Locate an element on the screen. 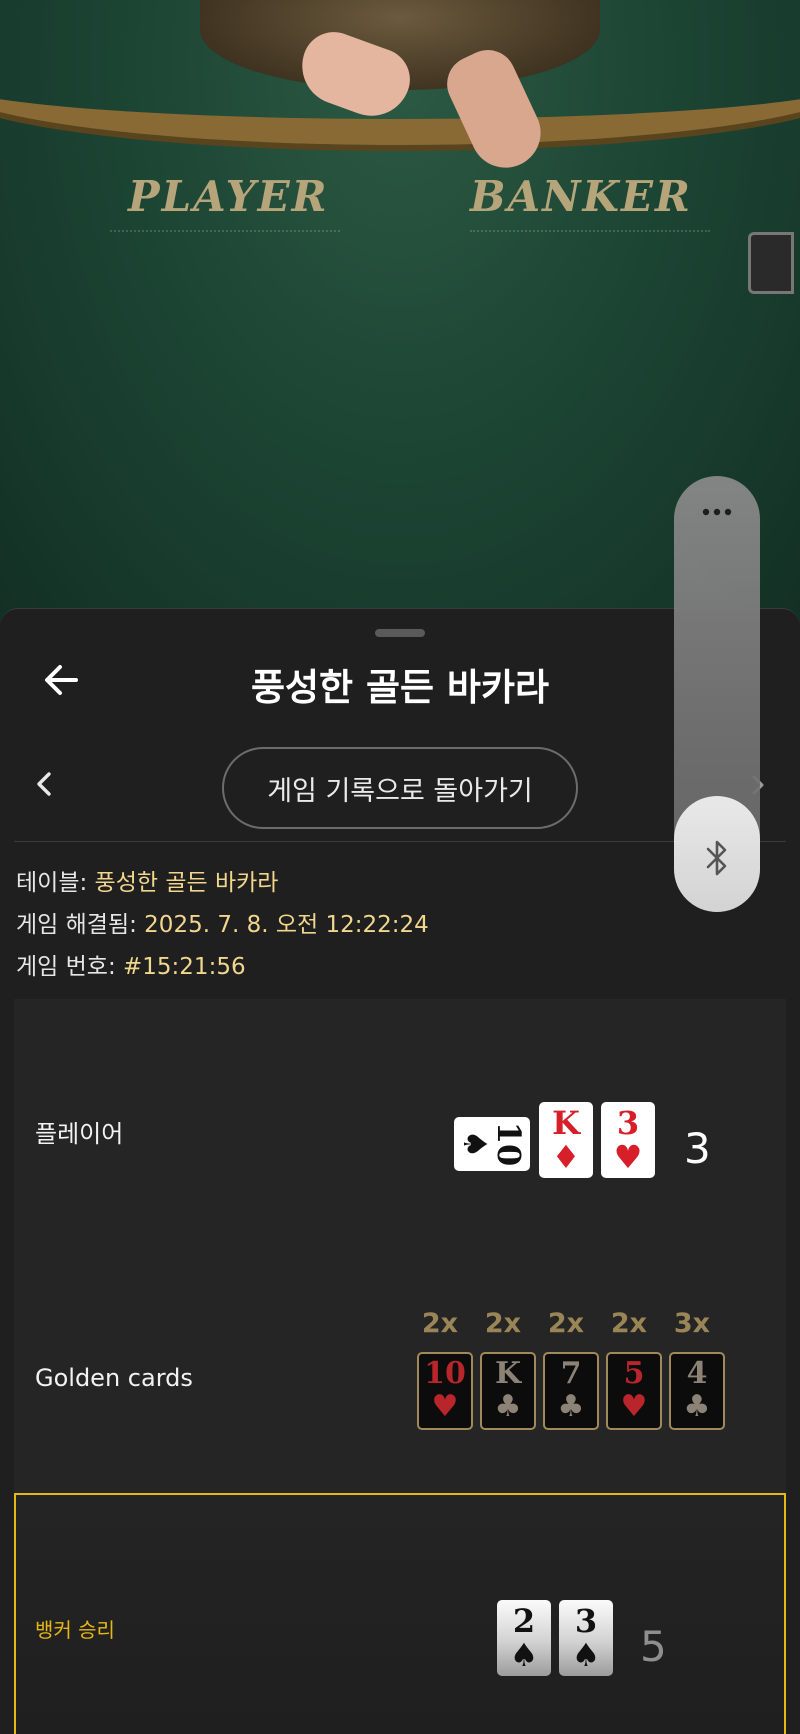 This screenshot has width=800, height=1734. banker-win-label: 뱅커 승리 is located at coordinates (75, 1630).